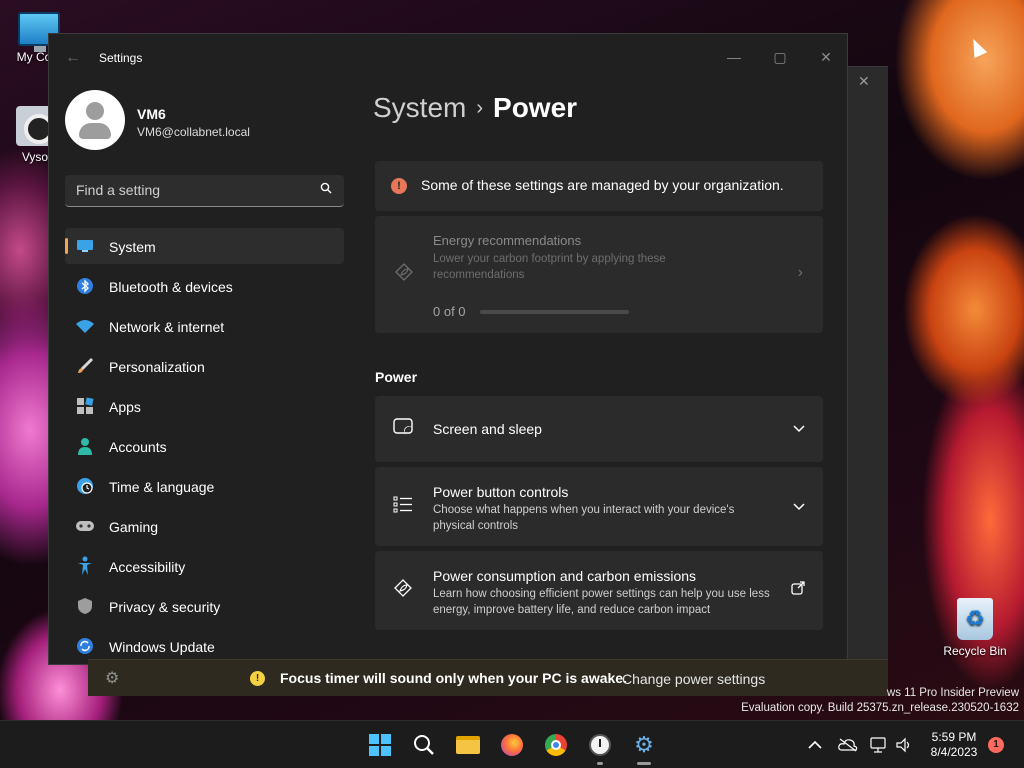 The width and height of the screenshot is (1024, 768). What do you see at coordinates (257, 678) in the screenshot?
I see `warning-icon: !` at bounding box center [257, 678].